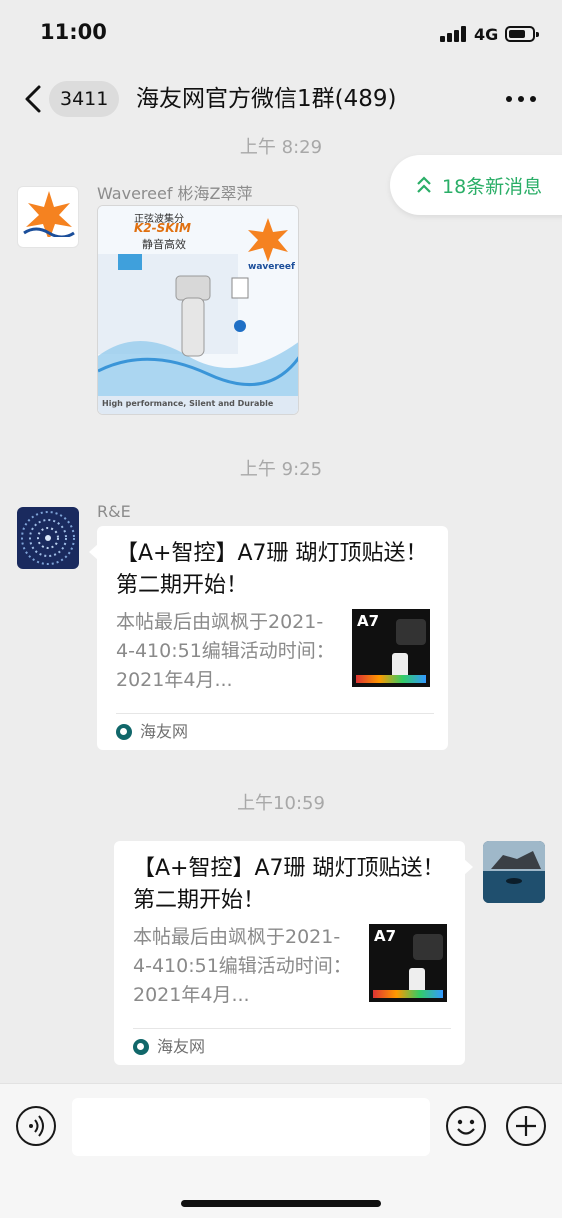  I want to click on ad-brand: wavereef, so click(271, 267).